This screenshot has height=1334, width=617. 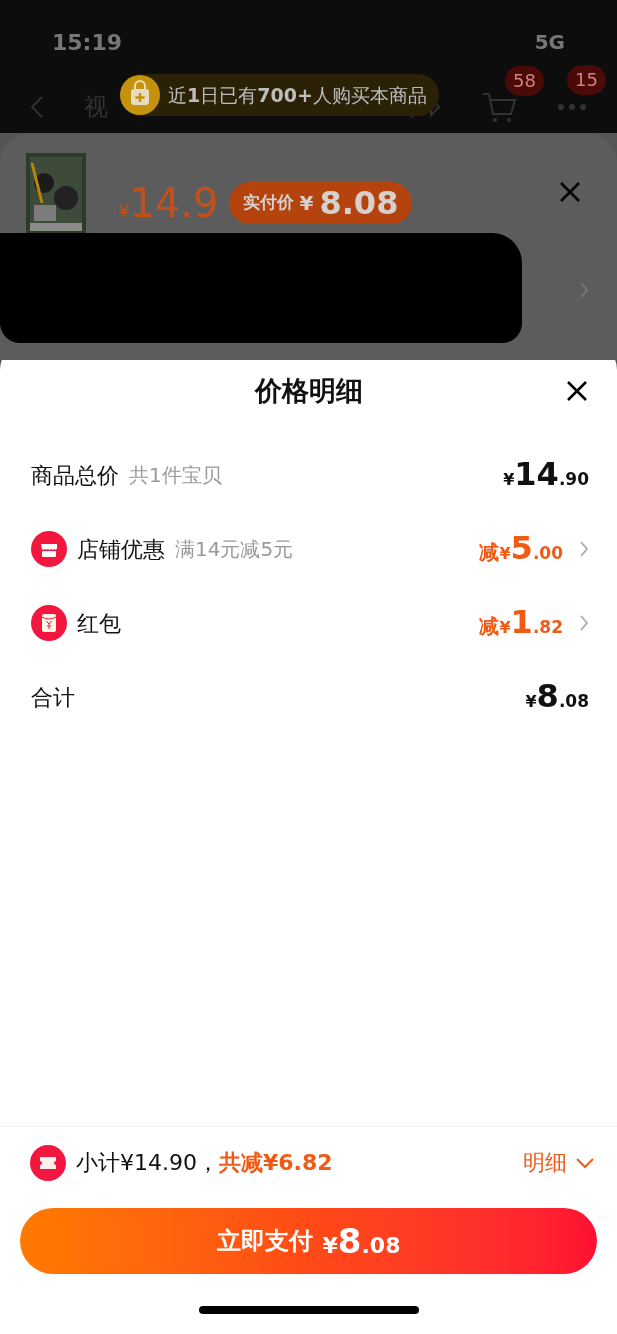 I want to click on shop-icon, so click(x=49, y=549).